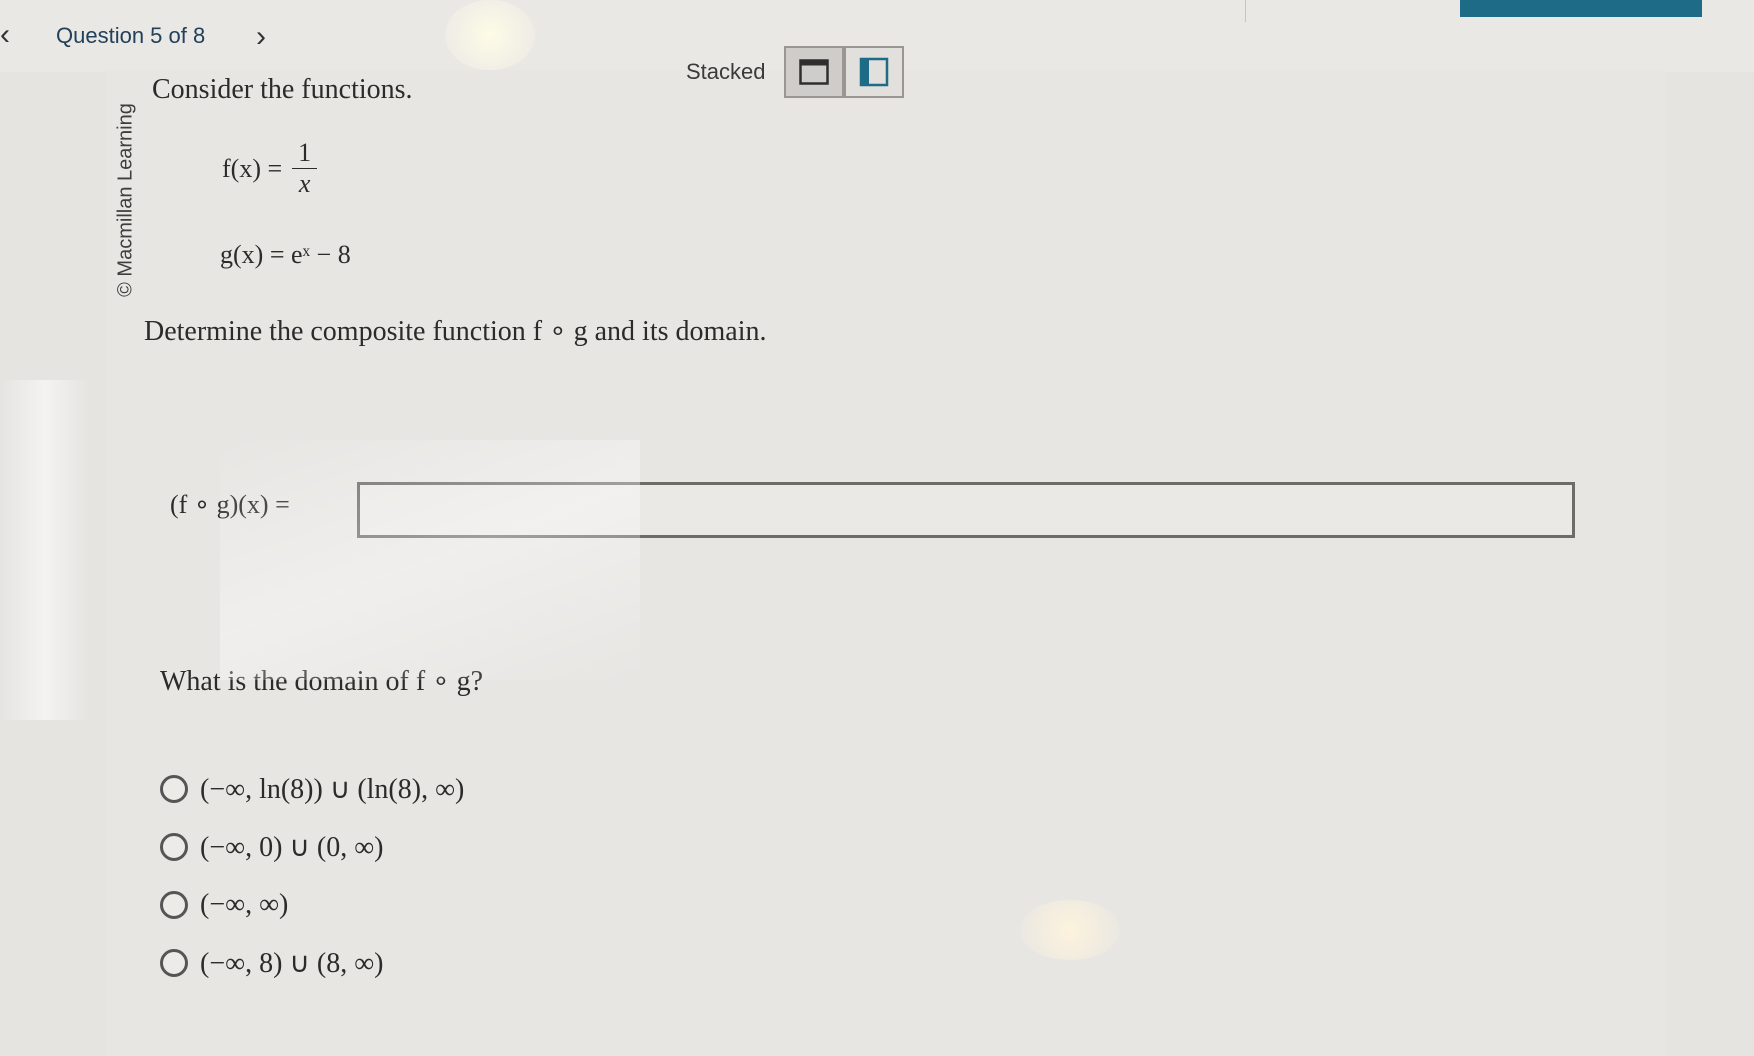 The height and width of the screenshot is (1056, 1754). I want to click on function-f-definition: f(x) = 1 x, so click(270, 168).